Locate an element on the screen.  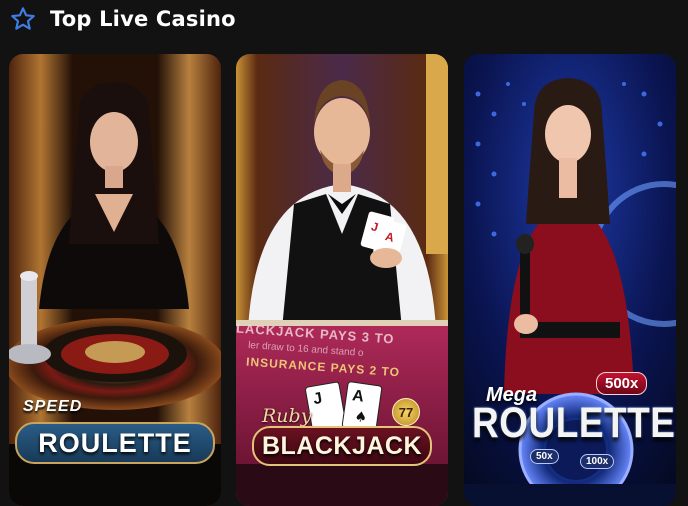
game-subtitle: Ruby is located at coordinates (287, 416).